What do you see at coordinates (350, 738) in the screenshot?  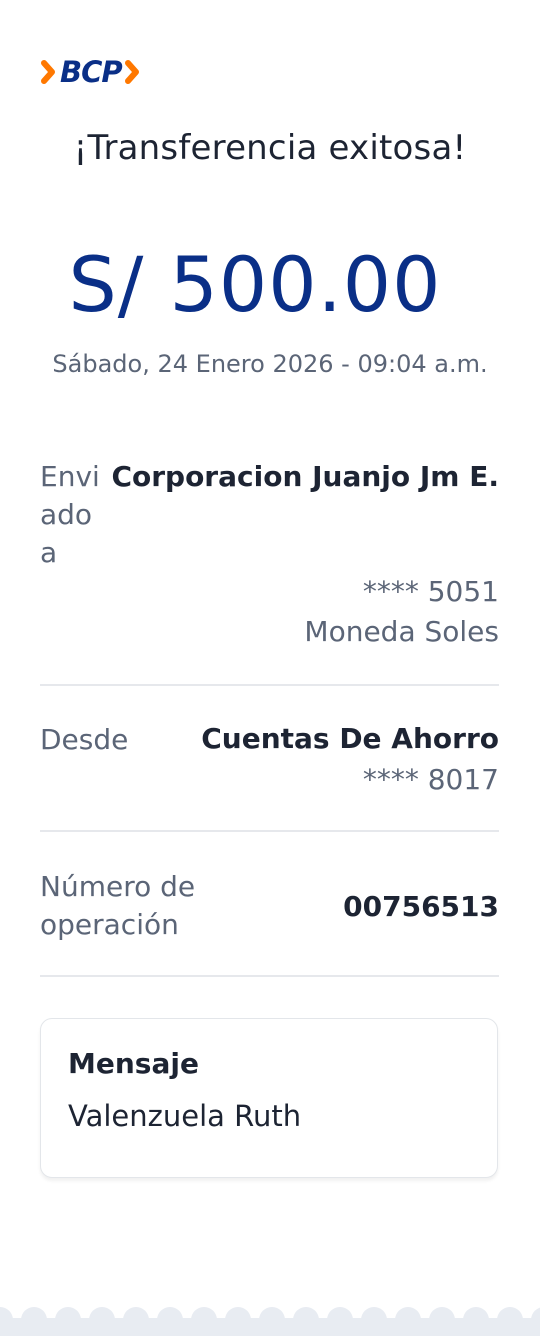 I see `source-account-type: Cuentas De Ahorro` at bounding box center [350, 738].